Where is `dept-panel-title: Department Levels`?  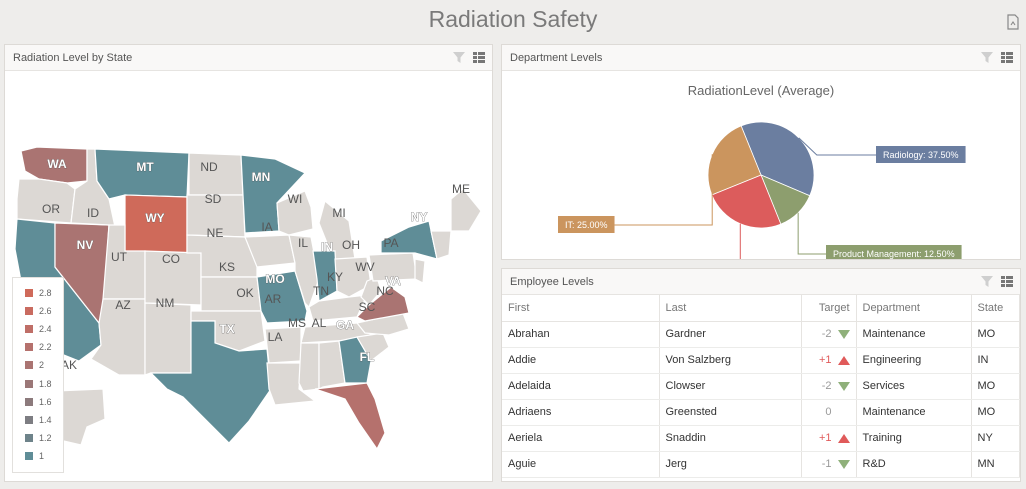 dept-panel-title: Department Levels is located at coordinates (556, 58).